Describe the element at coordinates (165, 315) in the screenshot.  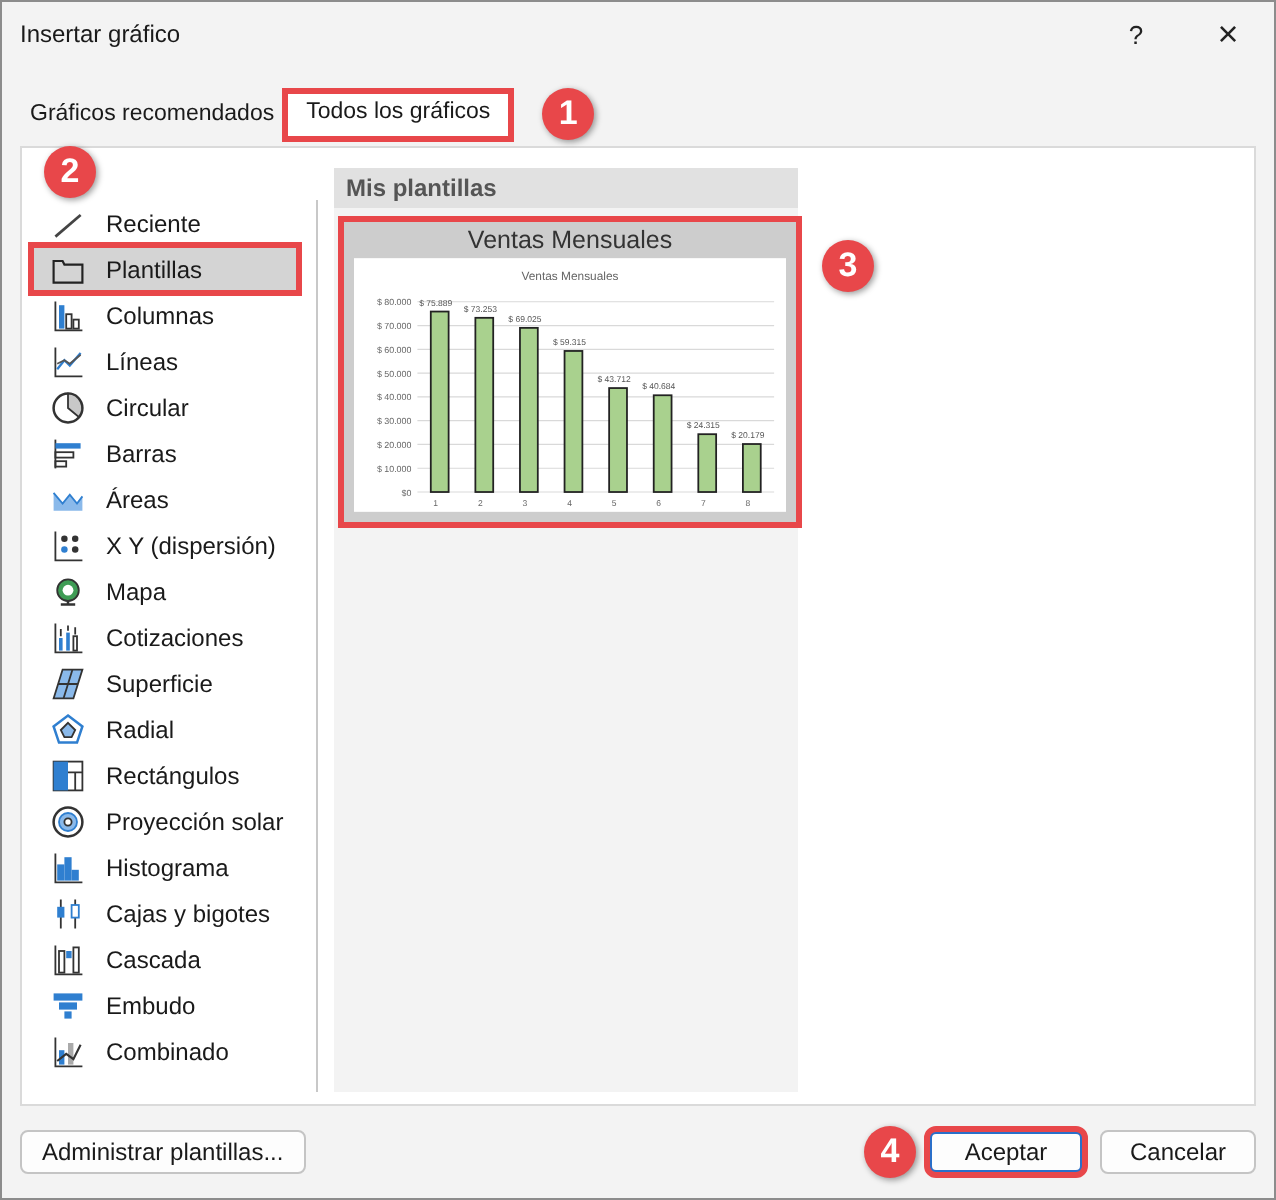
I see `chart-type-item: Columnas` at that location.